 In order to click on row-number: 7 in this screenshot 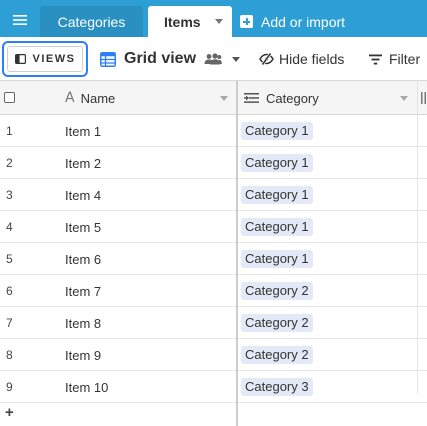, I will do `click(9, 323)`.